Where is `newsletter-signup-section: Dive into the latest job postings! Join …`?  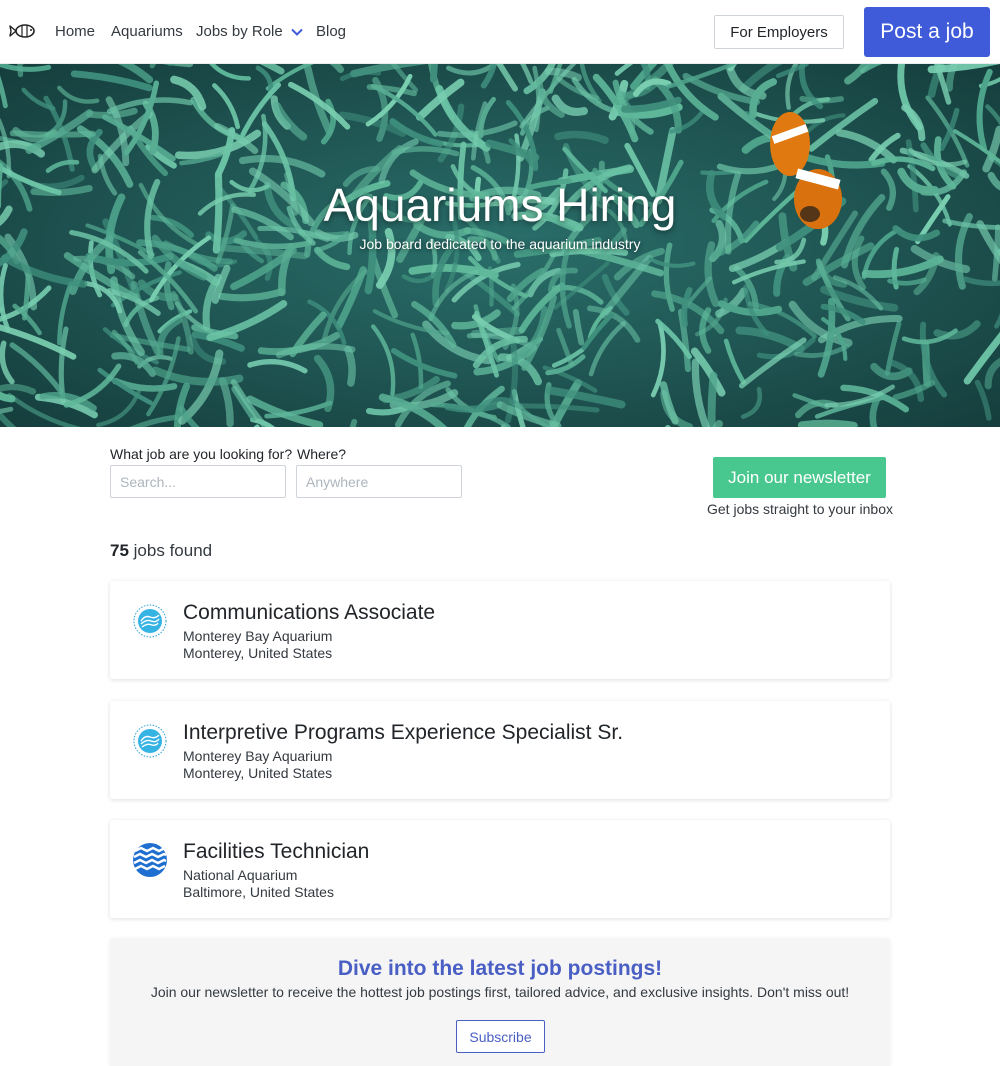
newsletter-signup-section: Dive into the latest job postings! Join … is located at coordinates (500, 1002).